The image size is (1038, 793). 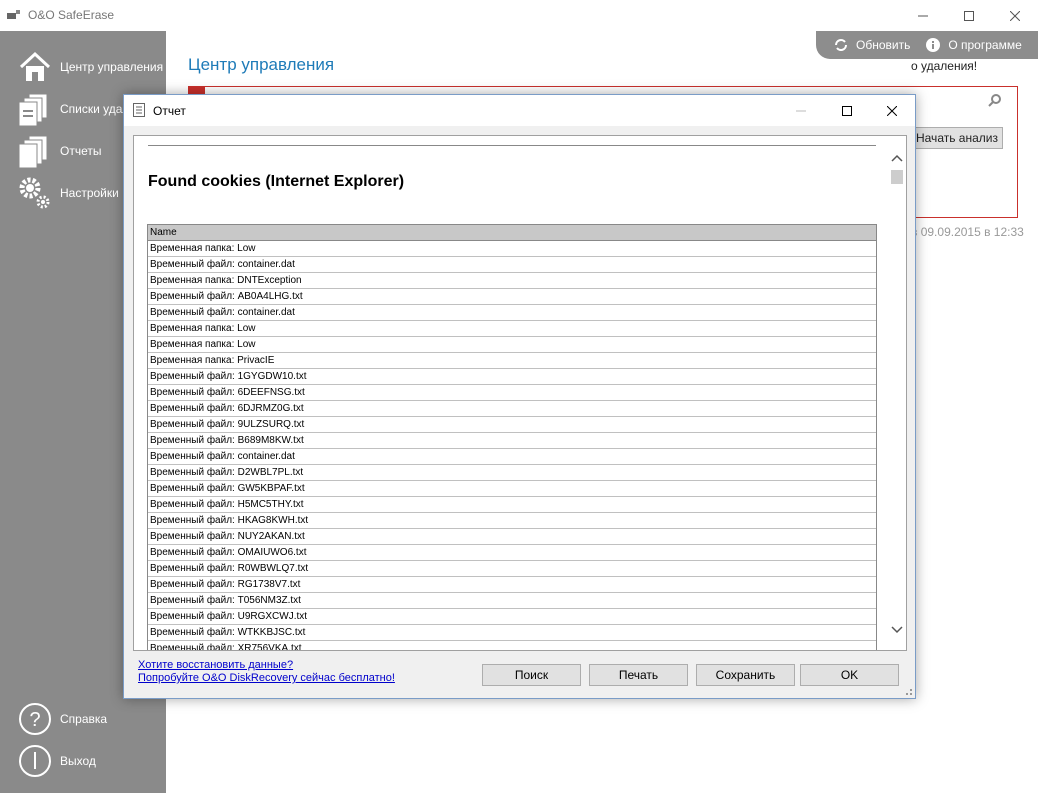 I want to click on table-row: Временный файл: 1GYGDW10.txt, so click(x=512, y=377).